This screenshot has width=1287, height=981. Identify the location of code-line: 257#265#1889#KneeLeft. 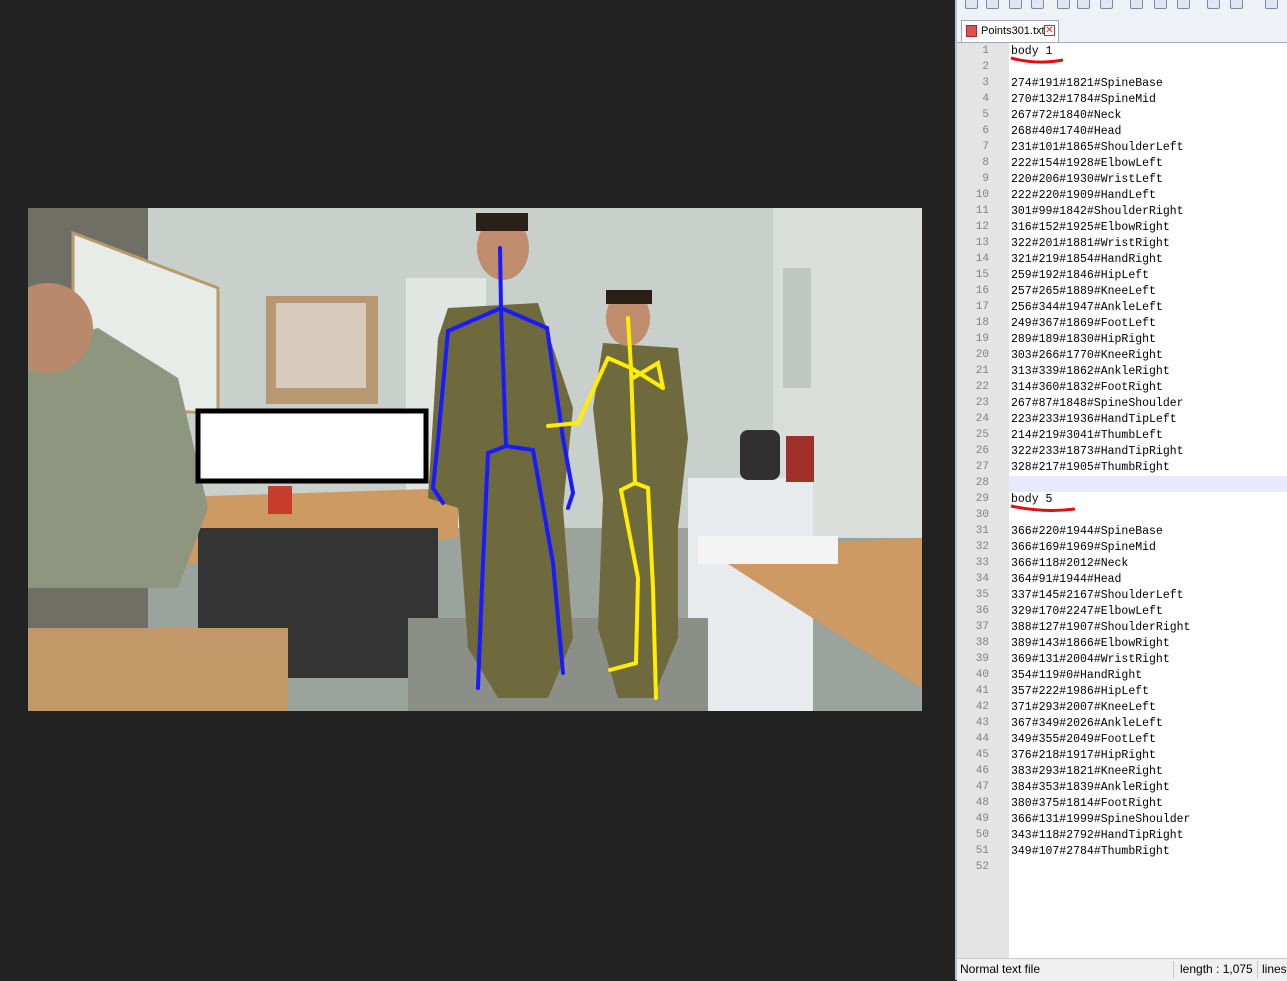
(1083, 291).